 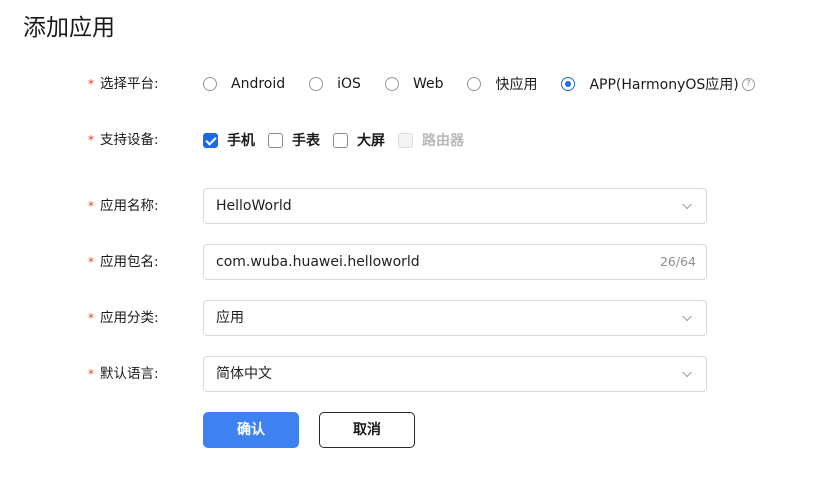 What do you see at coordinates (428, 84) in the screenshot?
I see `platform-option-label: Web` at bounding box center [428, 84].